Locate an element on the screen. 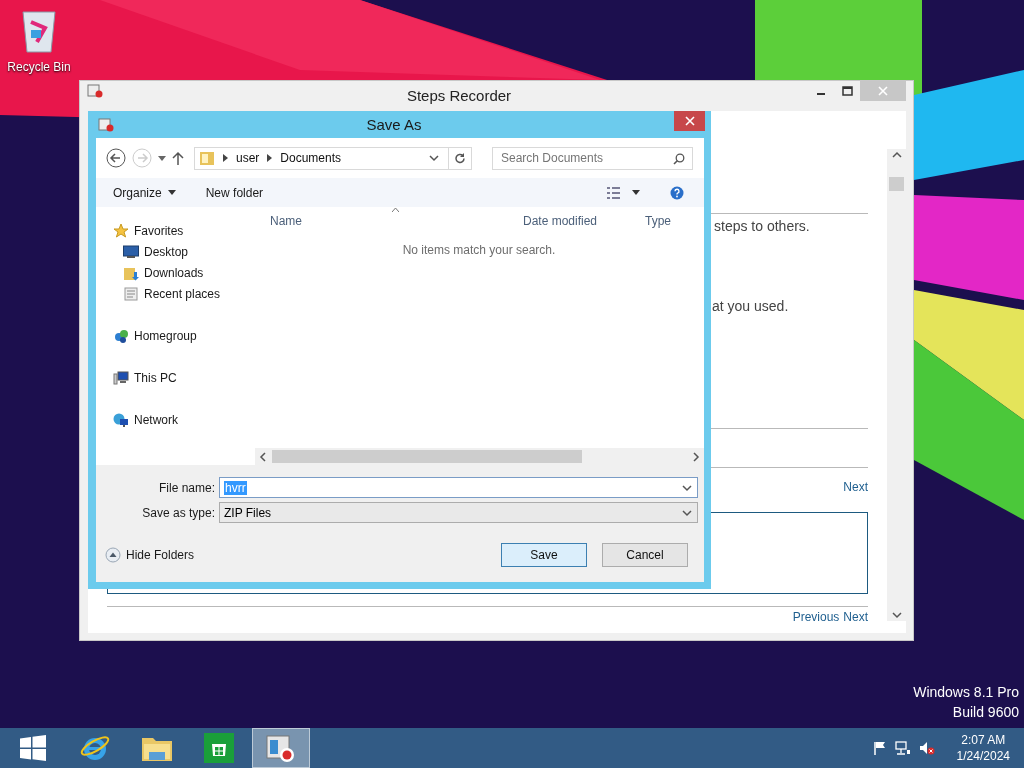 Image resolution: width=1024 pixels, height=768 pixels. nav-item: This PC is located at coordinates (175, 377).